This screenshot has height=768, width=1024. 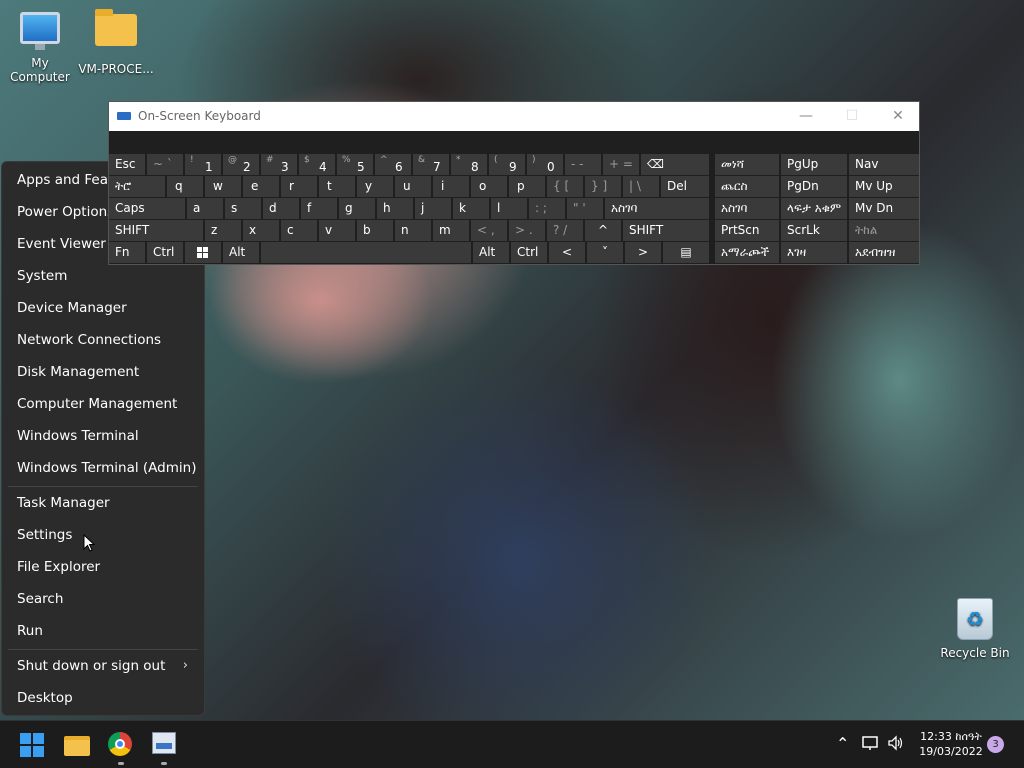 I want to click on key-right-shift: SHIFT, so click(x=666, y=230).